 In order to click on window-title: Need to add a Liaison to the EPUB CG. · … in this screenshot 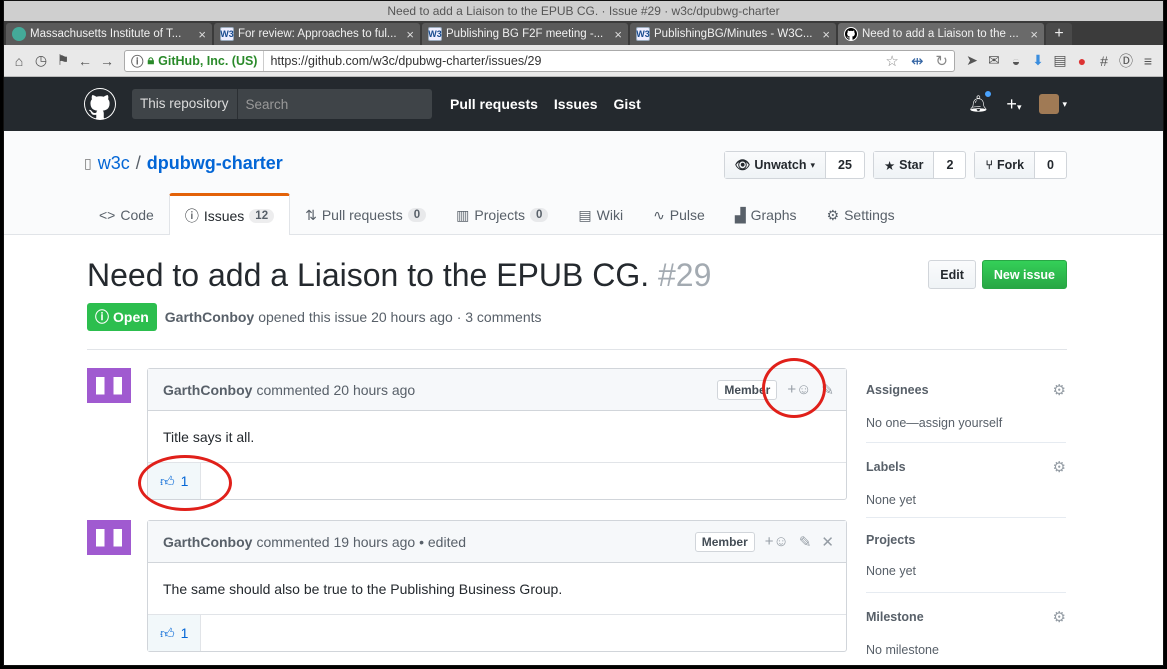, I will do `click(583, 11)`.